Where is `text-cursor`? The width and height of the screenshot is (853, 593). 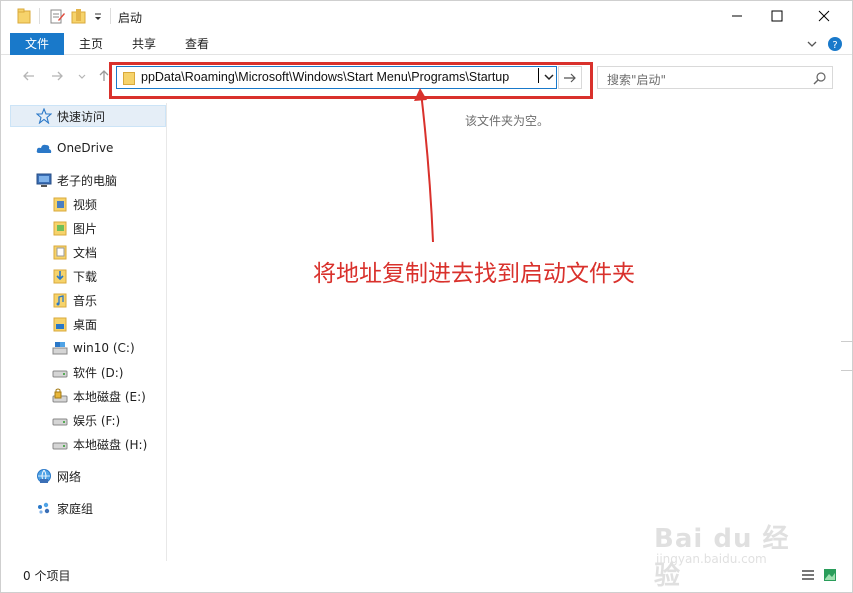 text-cursor is located at coordinates (538, 75).